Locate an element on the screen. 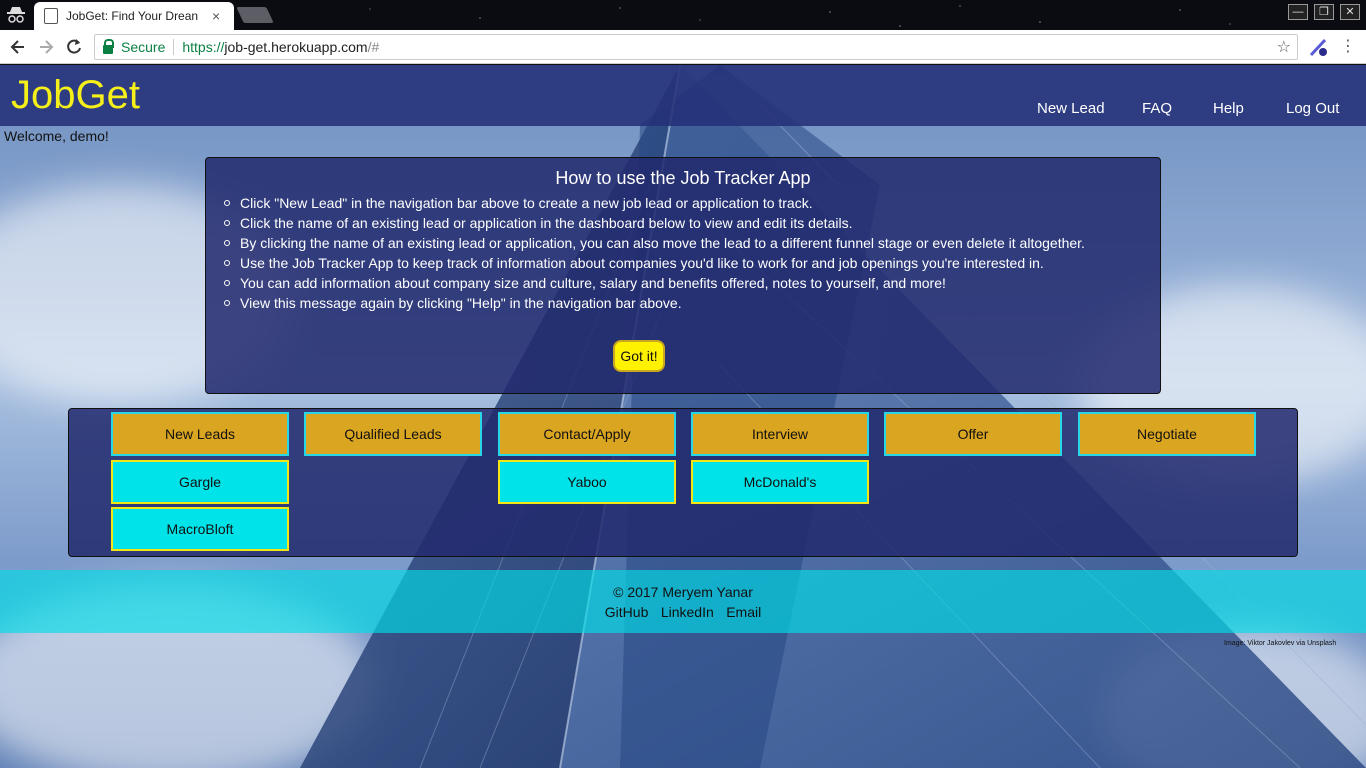 This screenshot has height=768, width=1366. browser-tab: JobGet: Find Your Drean × is located at coordinates (134, 16).